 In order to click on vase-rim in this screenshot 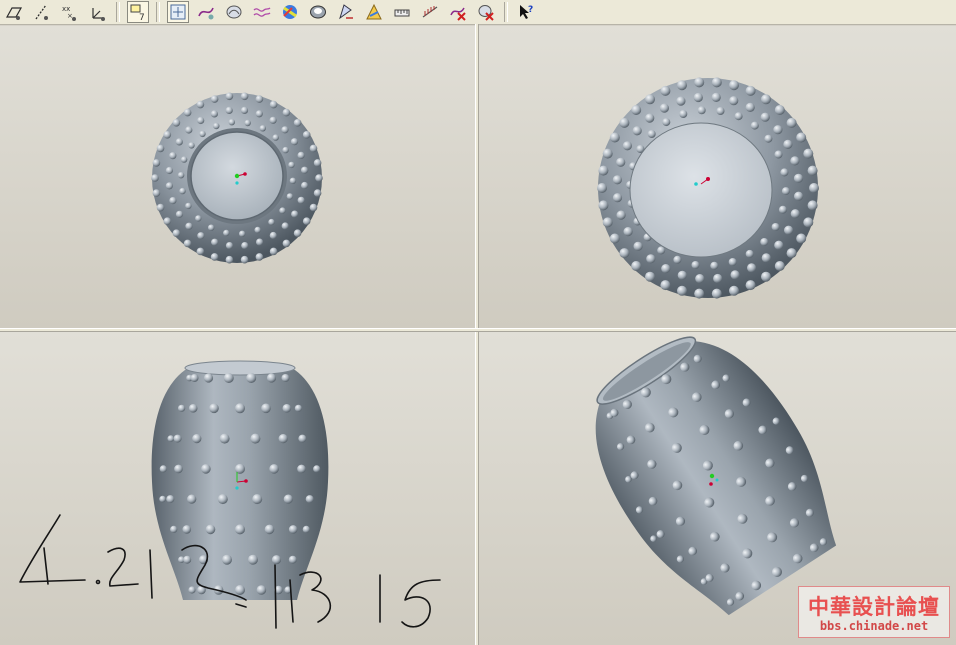, I will do `click(240, 368)`.